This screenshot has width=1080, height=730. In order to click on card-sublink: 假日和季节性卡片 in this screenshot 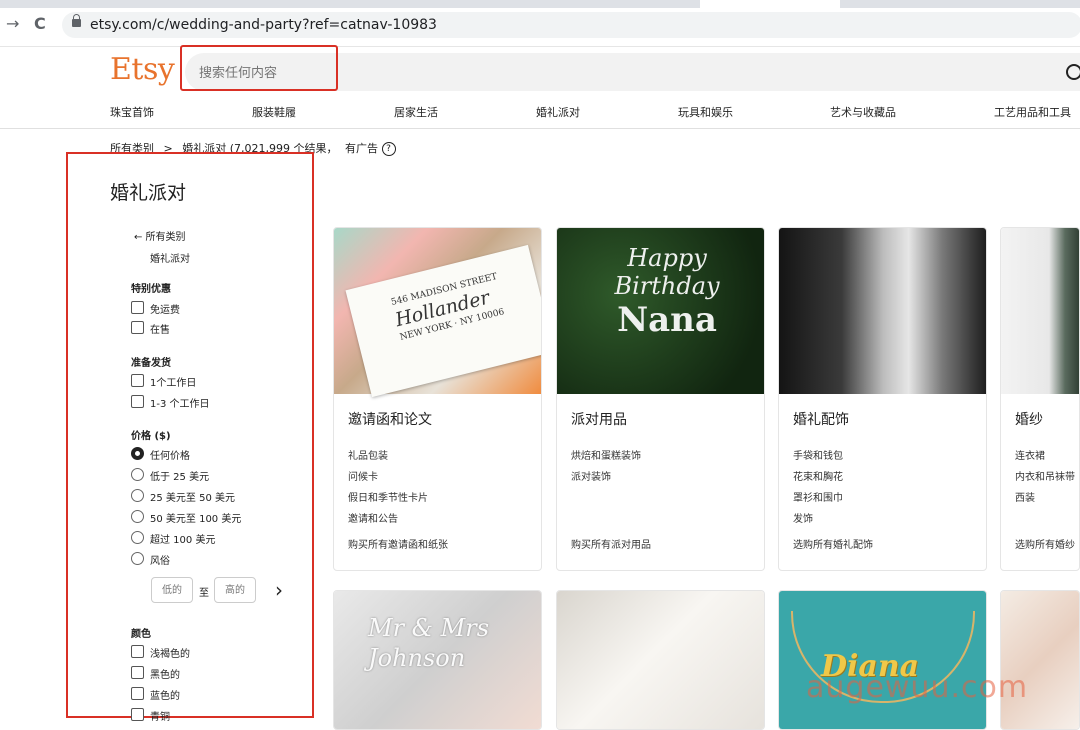, I will do `click(388, 496)`.